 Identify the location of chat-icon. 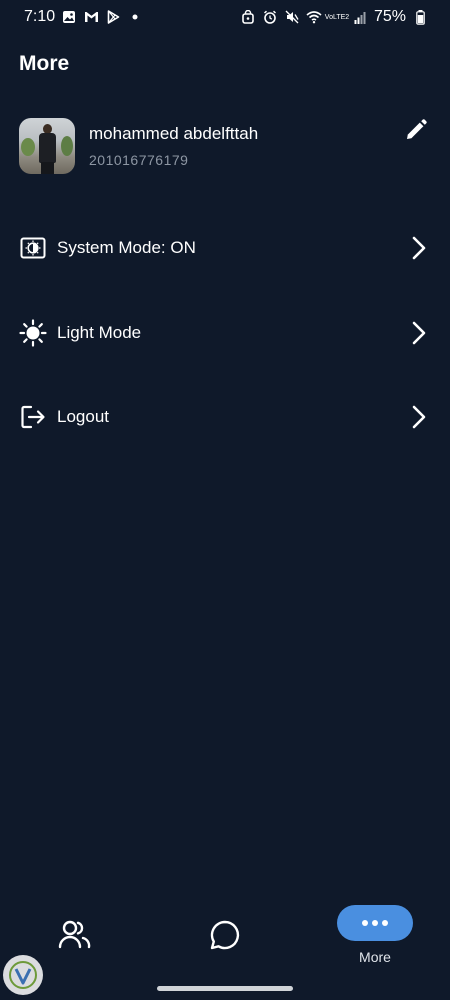
(225, 937).